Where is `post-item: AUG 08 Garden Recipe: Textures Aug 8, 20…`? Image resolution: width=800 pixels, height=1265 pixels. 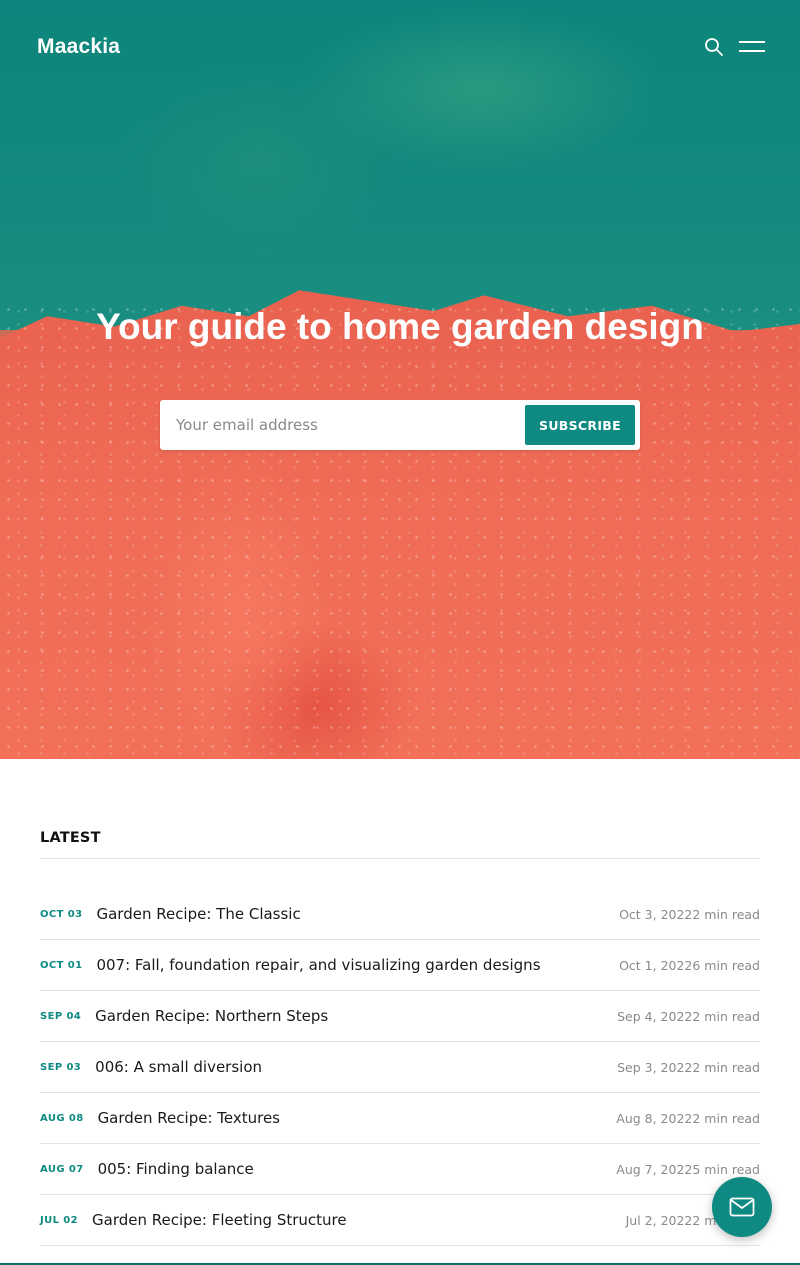 post-item: AUG 08 Garden Recipe: Textures Aug 8, 20… is located at coordinates (400, 1118).